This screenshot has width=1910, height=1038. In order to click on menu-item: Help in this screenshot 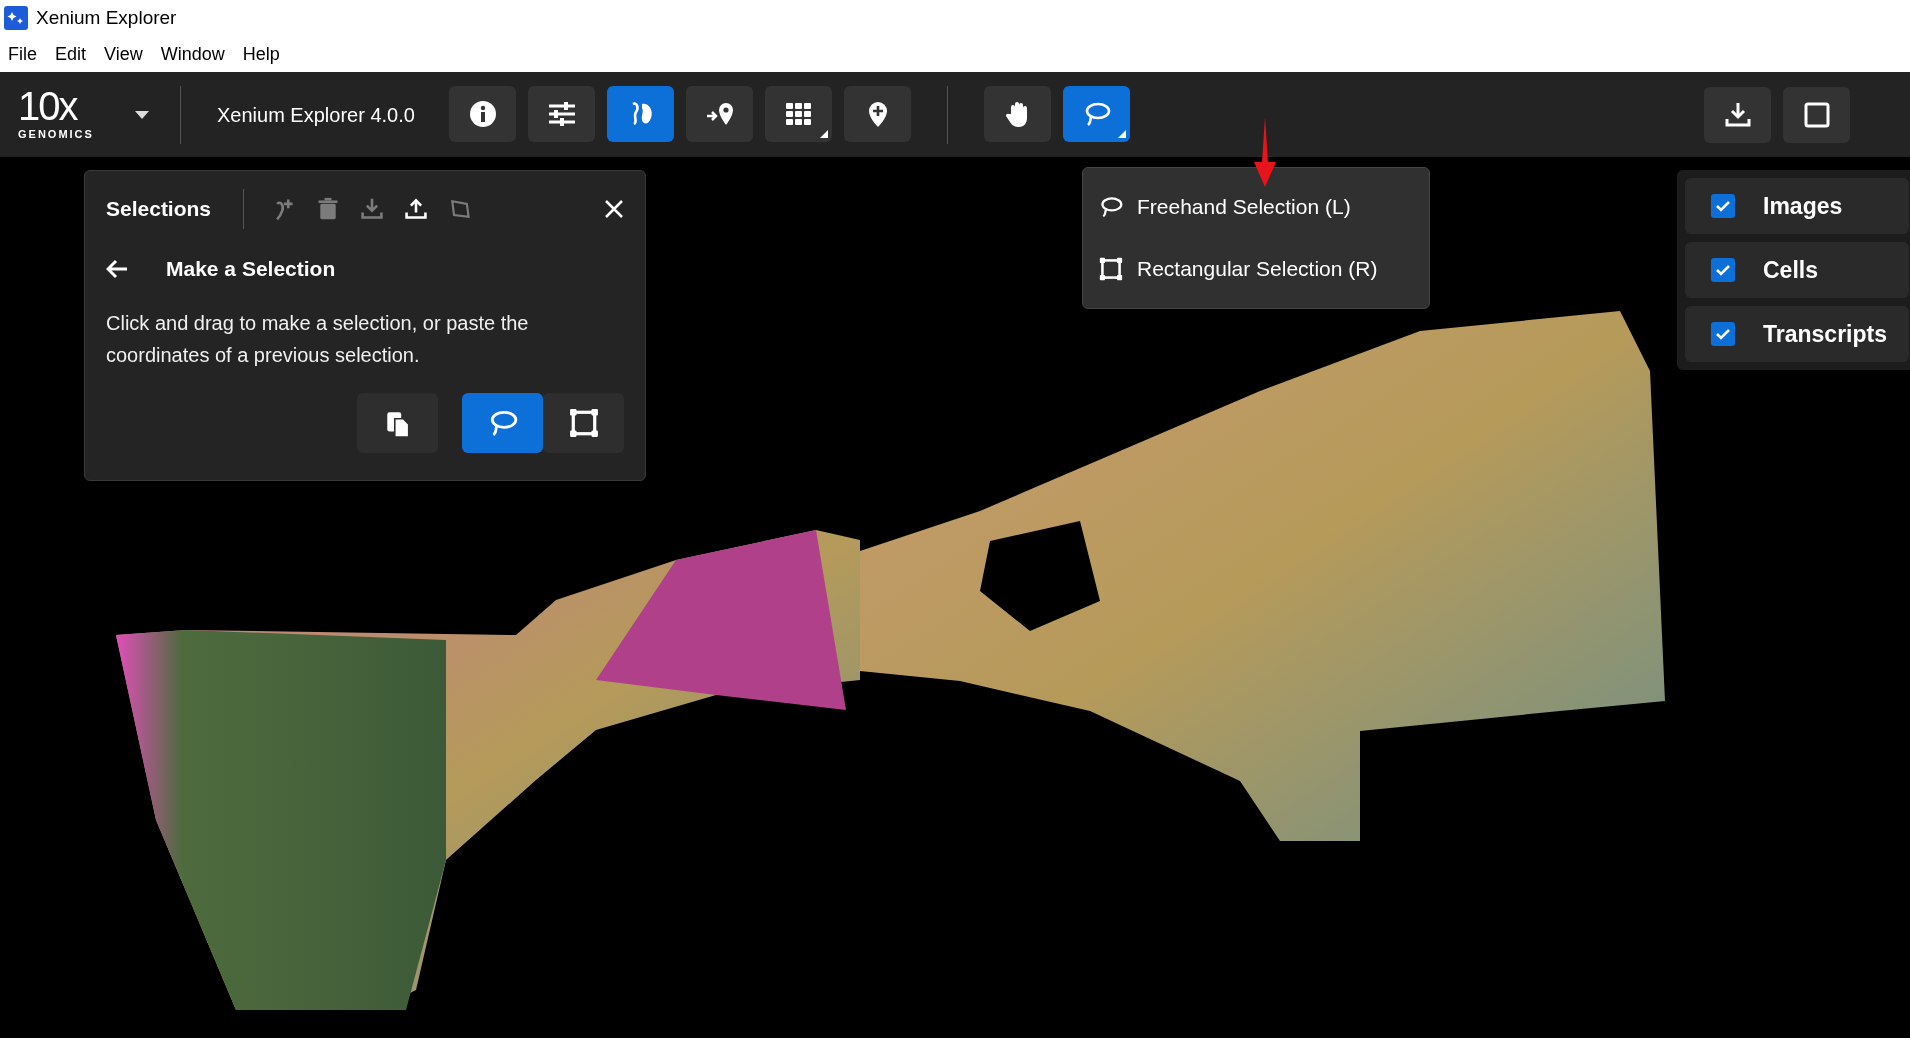, I will do `click(261, 54)`.